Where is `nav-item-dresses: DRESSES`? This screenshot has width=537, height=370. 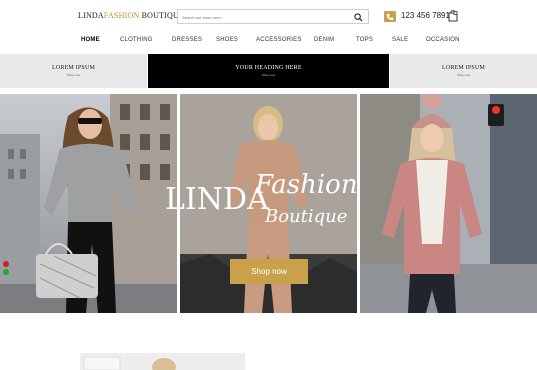
nav-item-dresses: DRESSES is located at coordinates (187, 40).